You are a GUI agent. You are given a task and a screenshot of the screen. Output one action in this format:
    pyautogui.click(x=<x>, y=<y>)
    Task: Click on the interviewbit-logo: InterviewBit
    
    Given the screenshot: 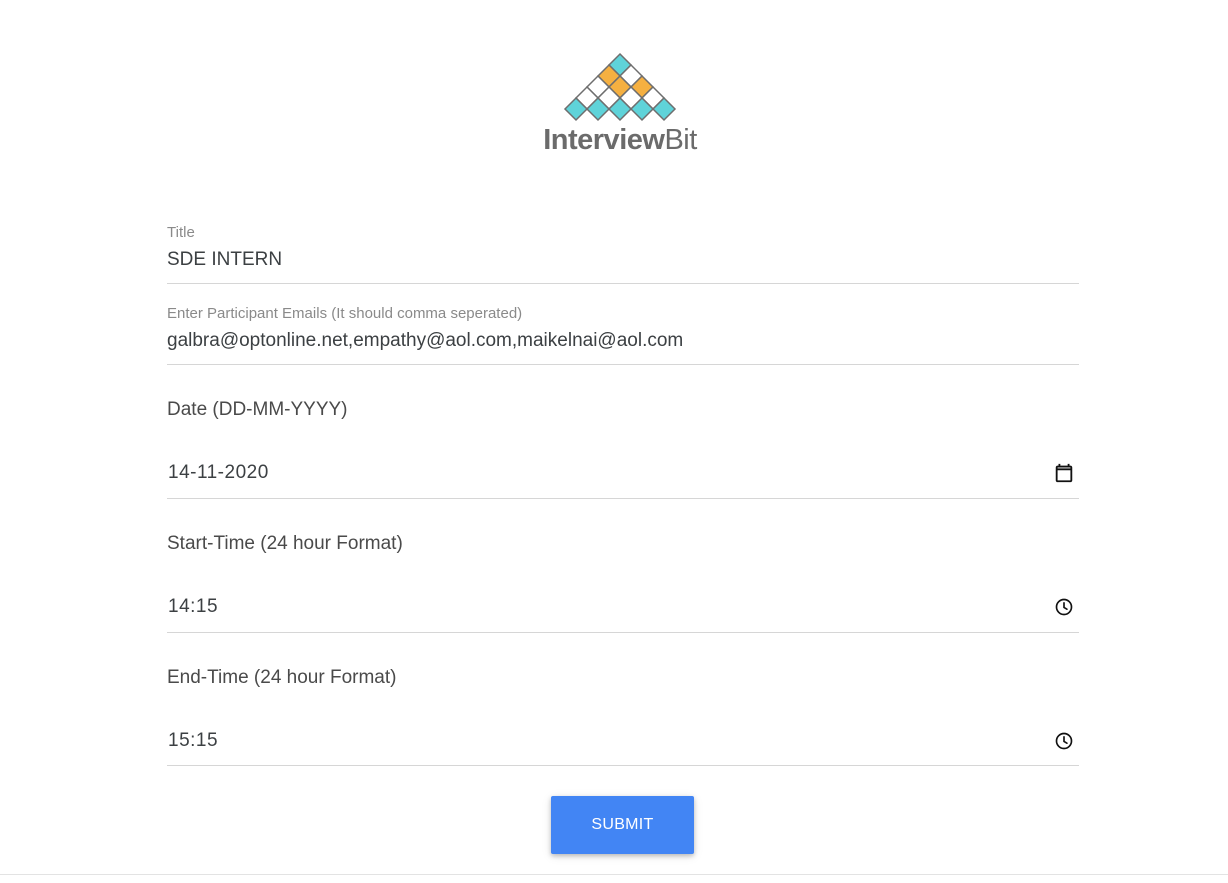 What is the action you would take?
    pyautogui.click(x=620, y=105)
    